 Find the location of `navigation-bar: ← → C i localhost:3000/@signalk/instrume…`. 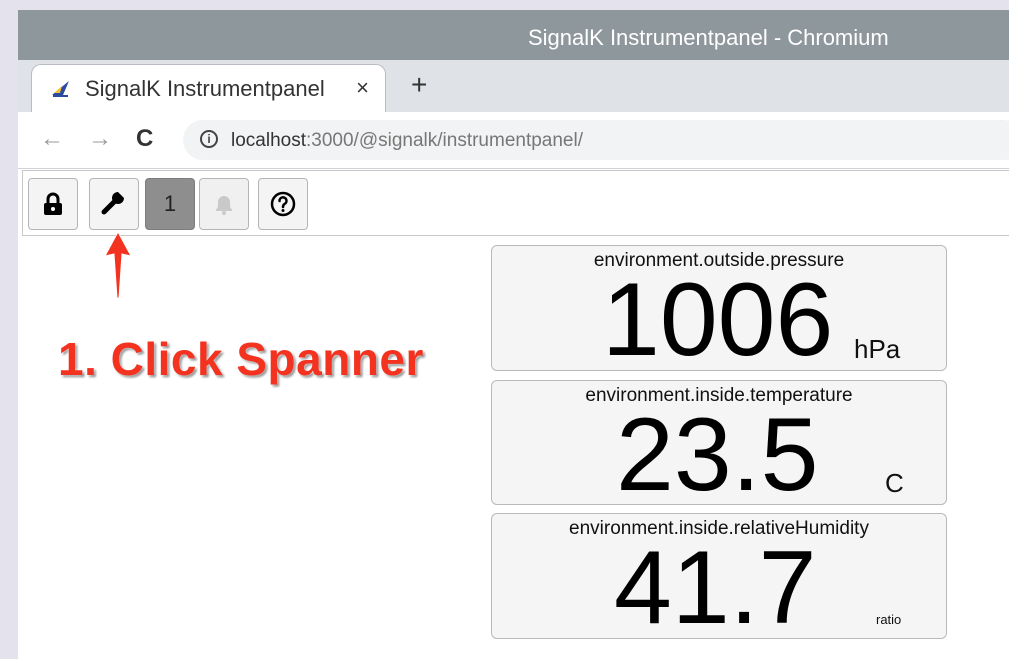

navigation-bar: ← → C i localhost:3000/@signalk/instrume… is located at coordinates (513, 140).